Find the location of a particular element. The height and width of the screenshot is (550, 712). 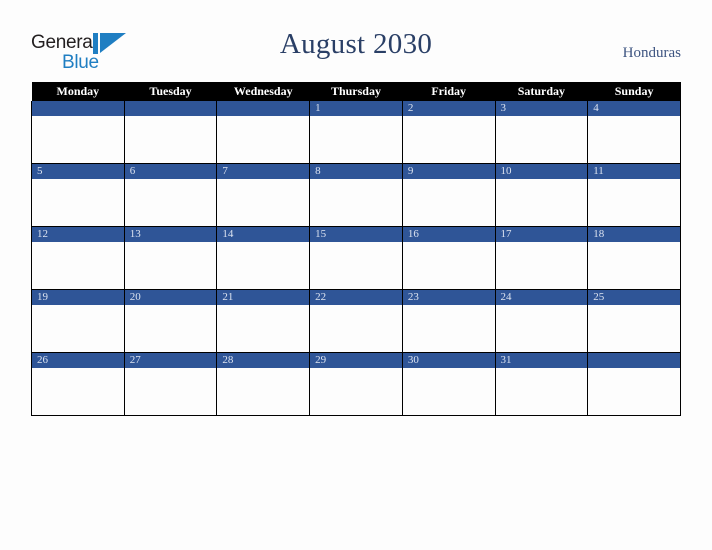

calendar-day-cell: 5 is located at coordinates (78, 195).